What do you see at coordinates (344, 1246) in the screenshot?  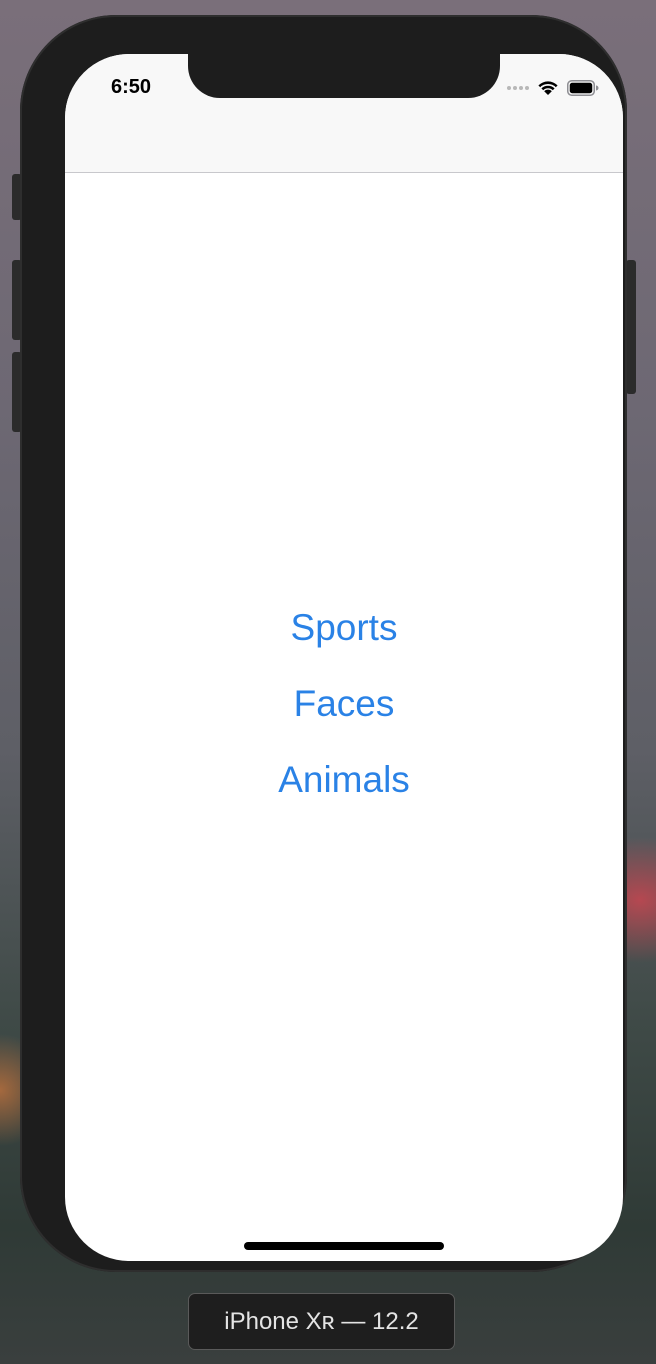 I see `home-indicator` at bounding box center [344, 1246].